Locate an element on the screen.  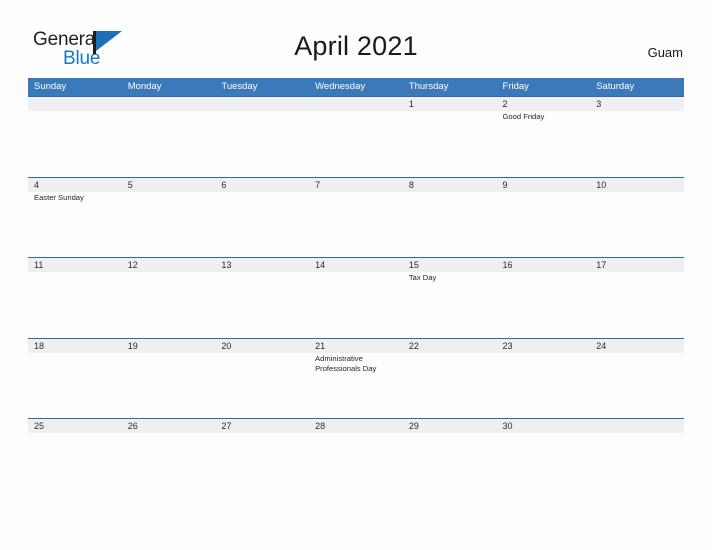
day-number: 15 is located at coordinates (413, 265).